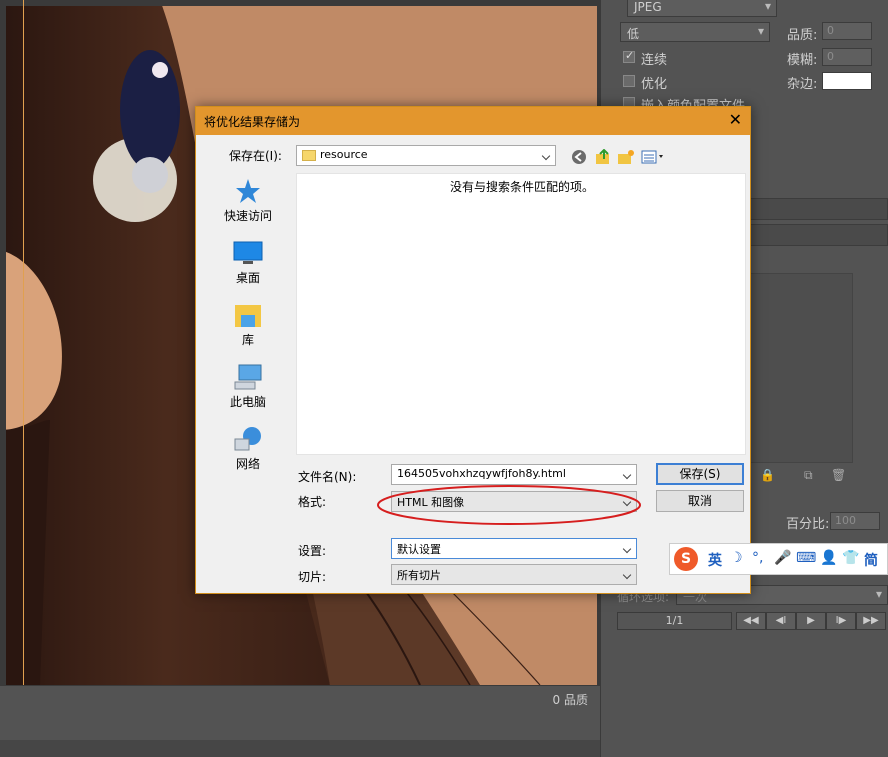  Describe the element at coordinates (841, 621) in the screenshot. I see `next-frame-button: I▶` at that location.